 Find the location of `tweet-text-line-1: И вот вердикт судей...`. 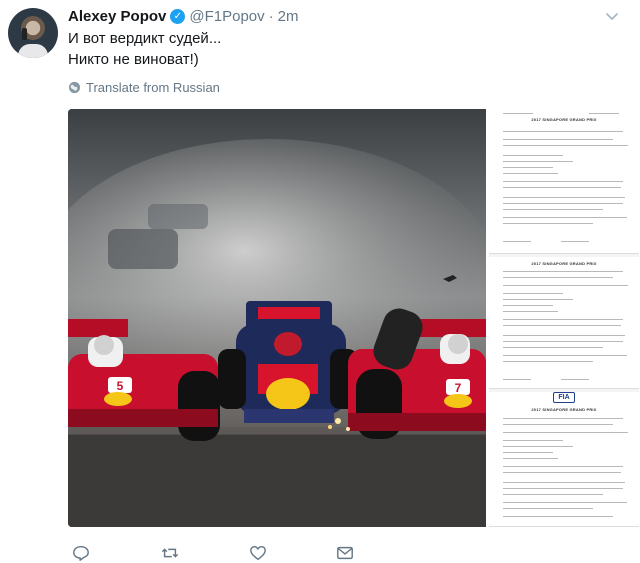

tweet-text-line-1: И вот вердикт судей... is located at coordinates (145, 38).